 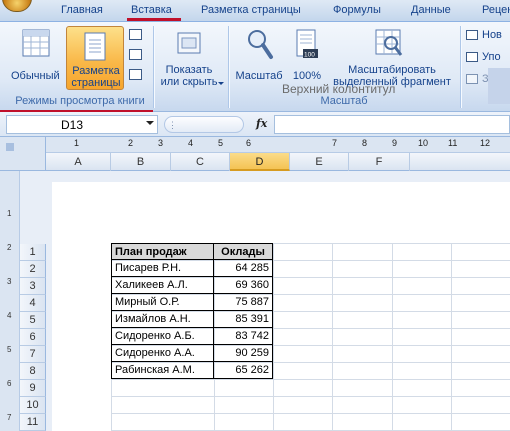 What do you see at coordinates (496, 10) in the screenshot?
I see `tab-review: Рецен` at bounding box center [496, 10].